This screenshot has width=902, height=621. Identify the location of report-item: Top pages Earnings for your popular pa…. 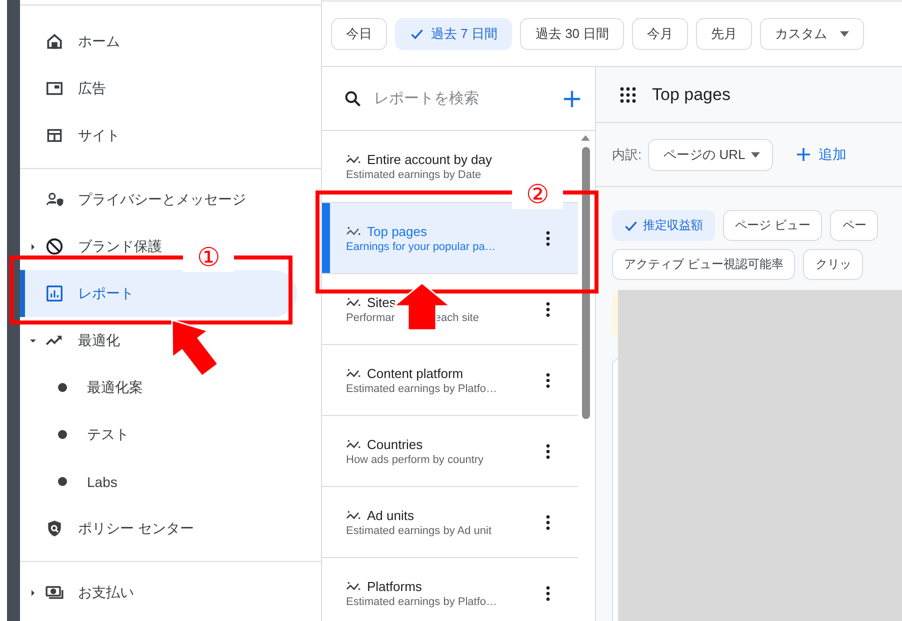
(450, 238).